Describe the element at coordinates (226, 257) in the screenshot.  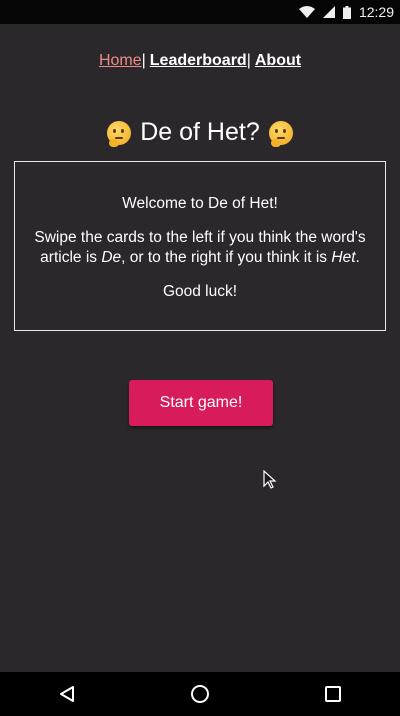
I see `instructions-part: , or to the right if you think it is` at that location.